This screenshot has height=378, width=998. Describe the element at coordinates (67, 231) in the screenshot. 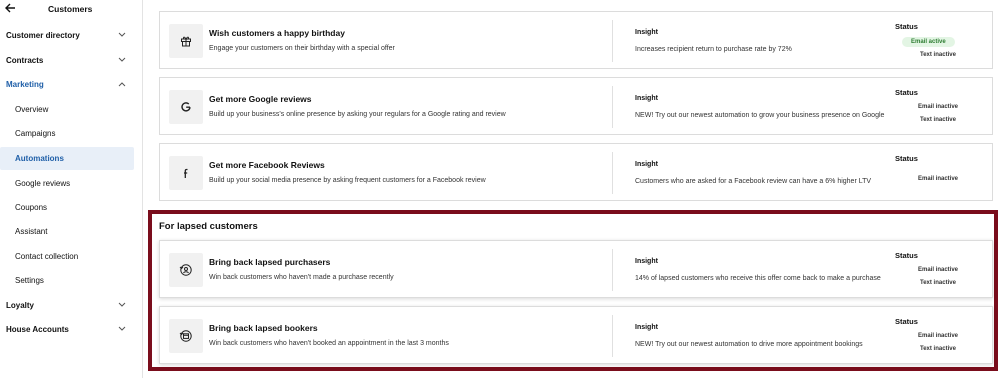

I see `sidebar-item-assistant: Assistant` at that location.